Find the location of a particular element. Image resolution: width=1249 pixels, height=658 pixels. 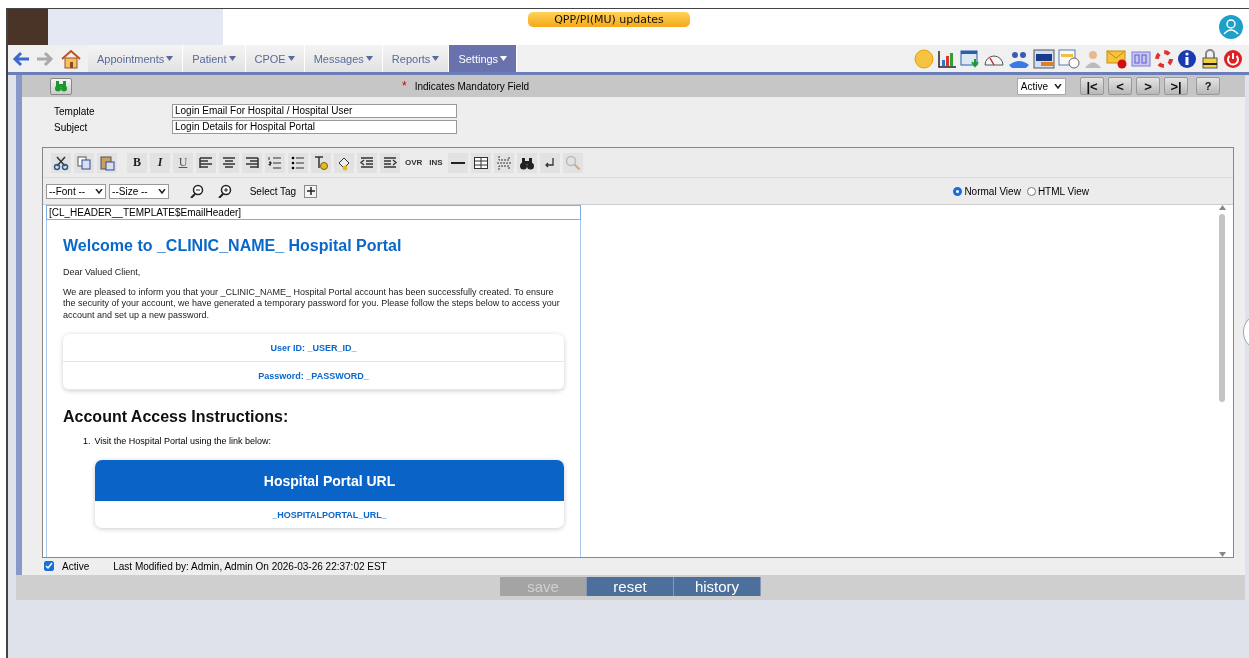

email-title: Welcome to _CLINIC_NAME_ Hospital Portal is located at coordinates (233, 246).